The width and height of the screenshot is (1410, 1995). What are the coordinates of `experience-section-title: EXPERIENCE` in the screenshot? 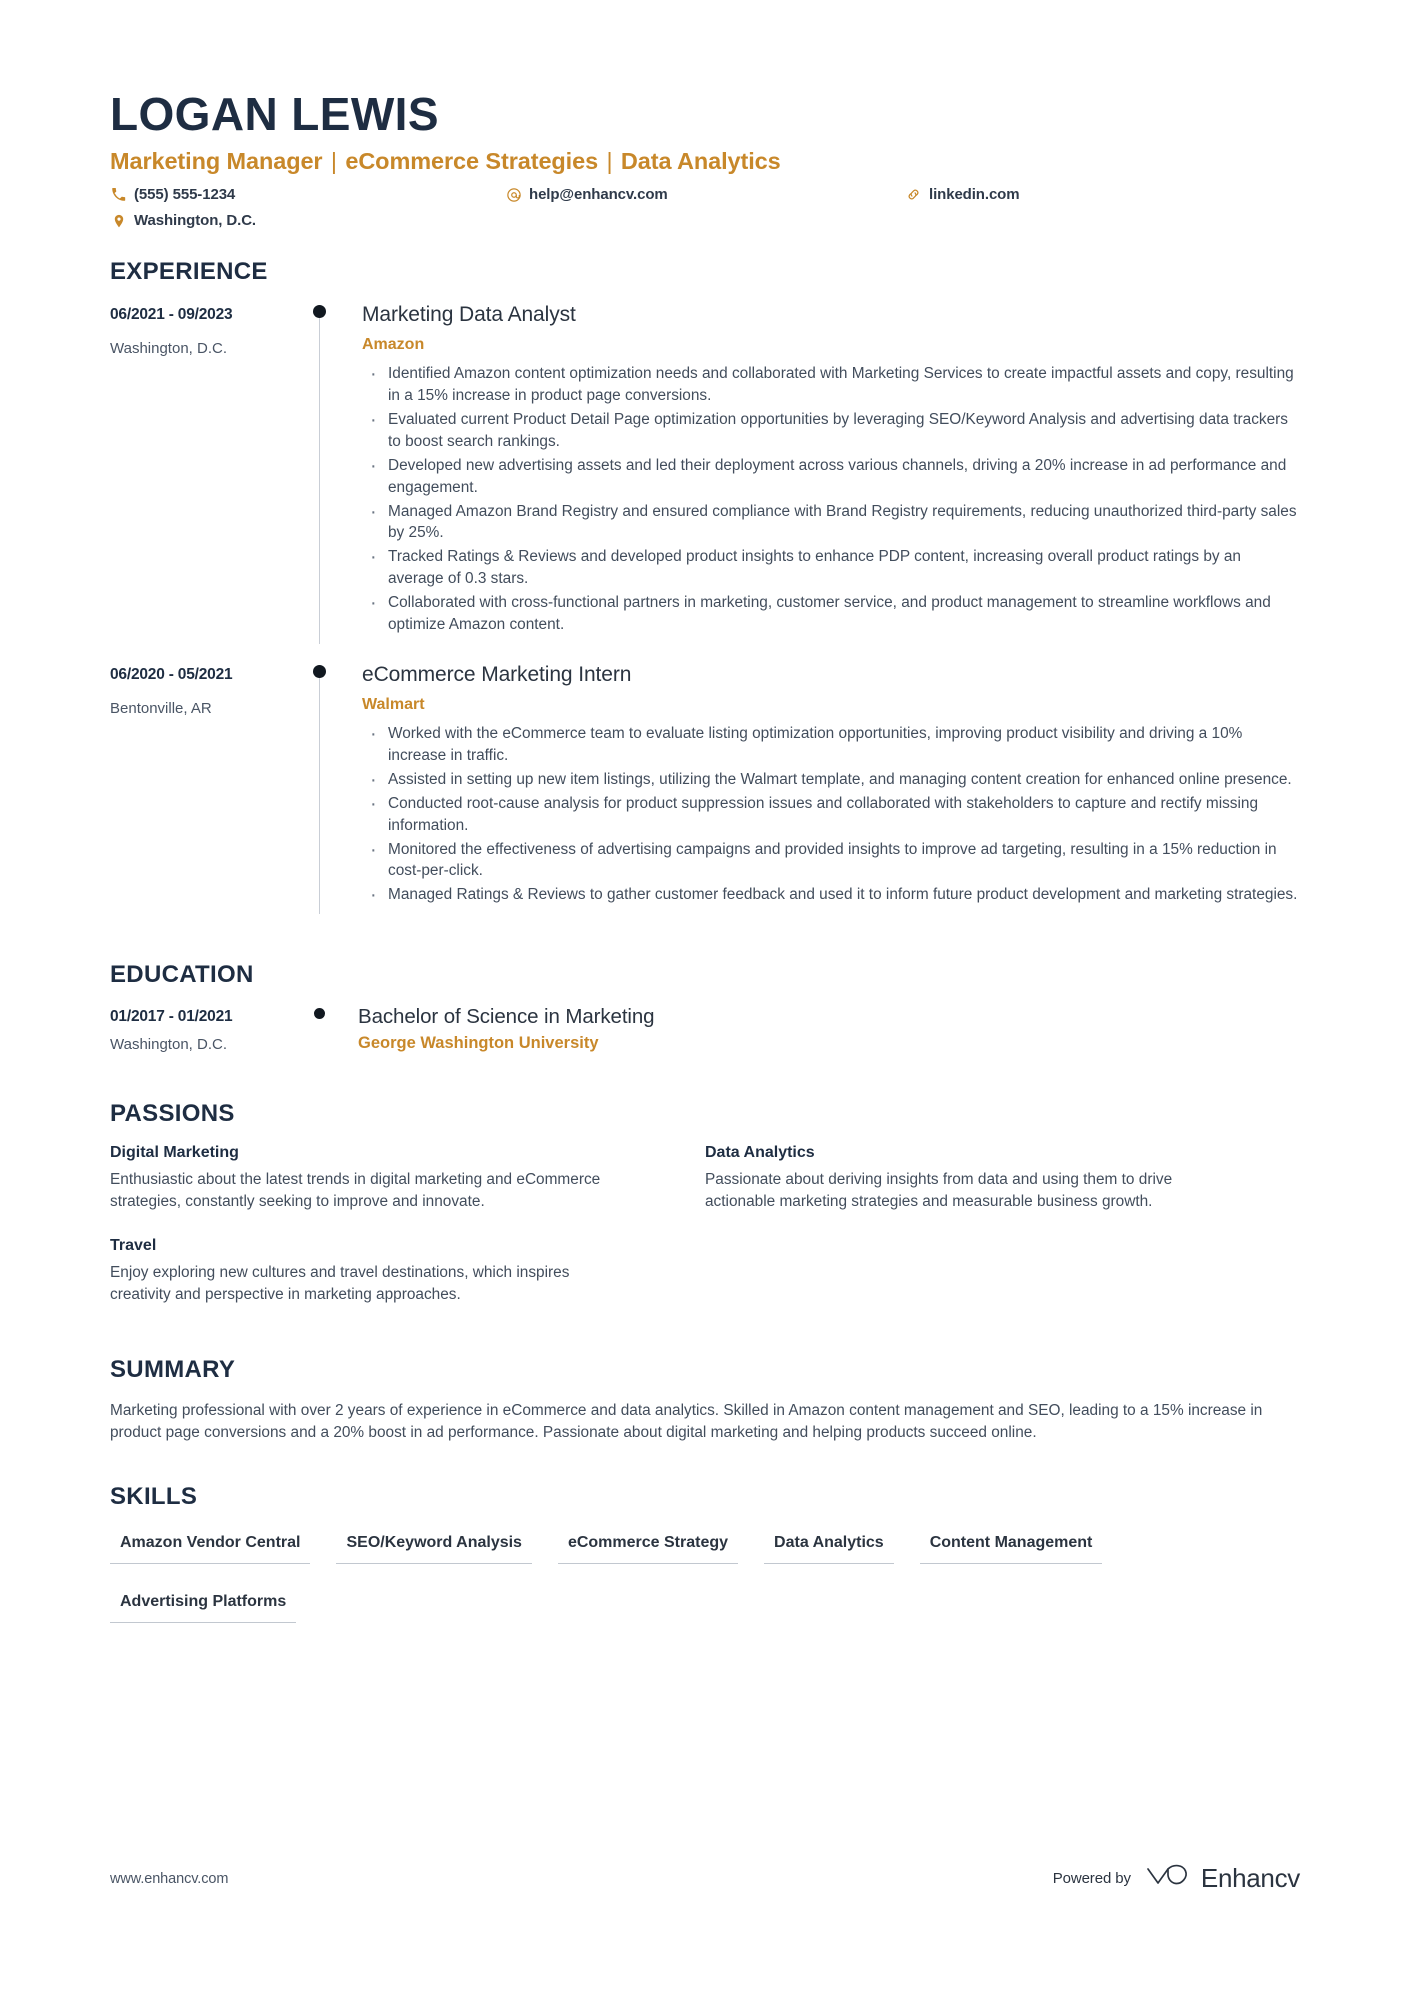 It's located at (189, 272).